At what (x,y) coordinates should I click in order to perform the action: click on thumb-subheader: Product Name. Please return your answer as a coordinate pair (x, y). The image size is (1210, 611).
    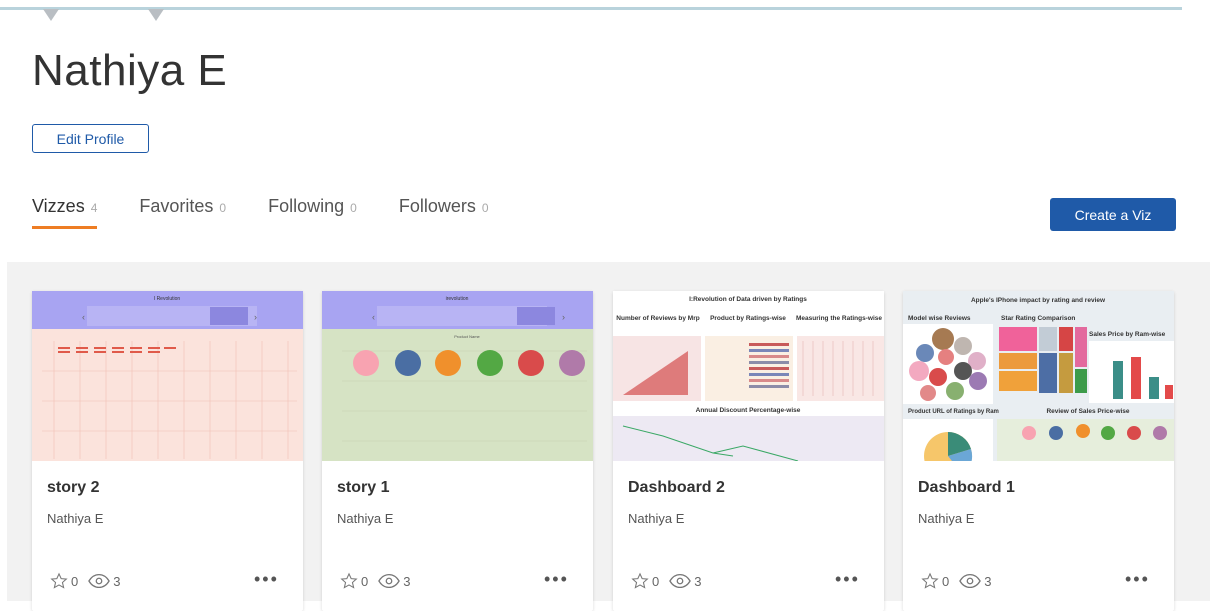
    Looking at the image, I should click on (467, 336).